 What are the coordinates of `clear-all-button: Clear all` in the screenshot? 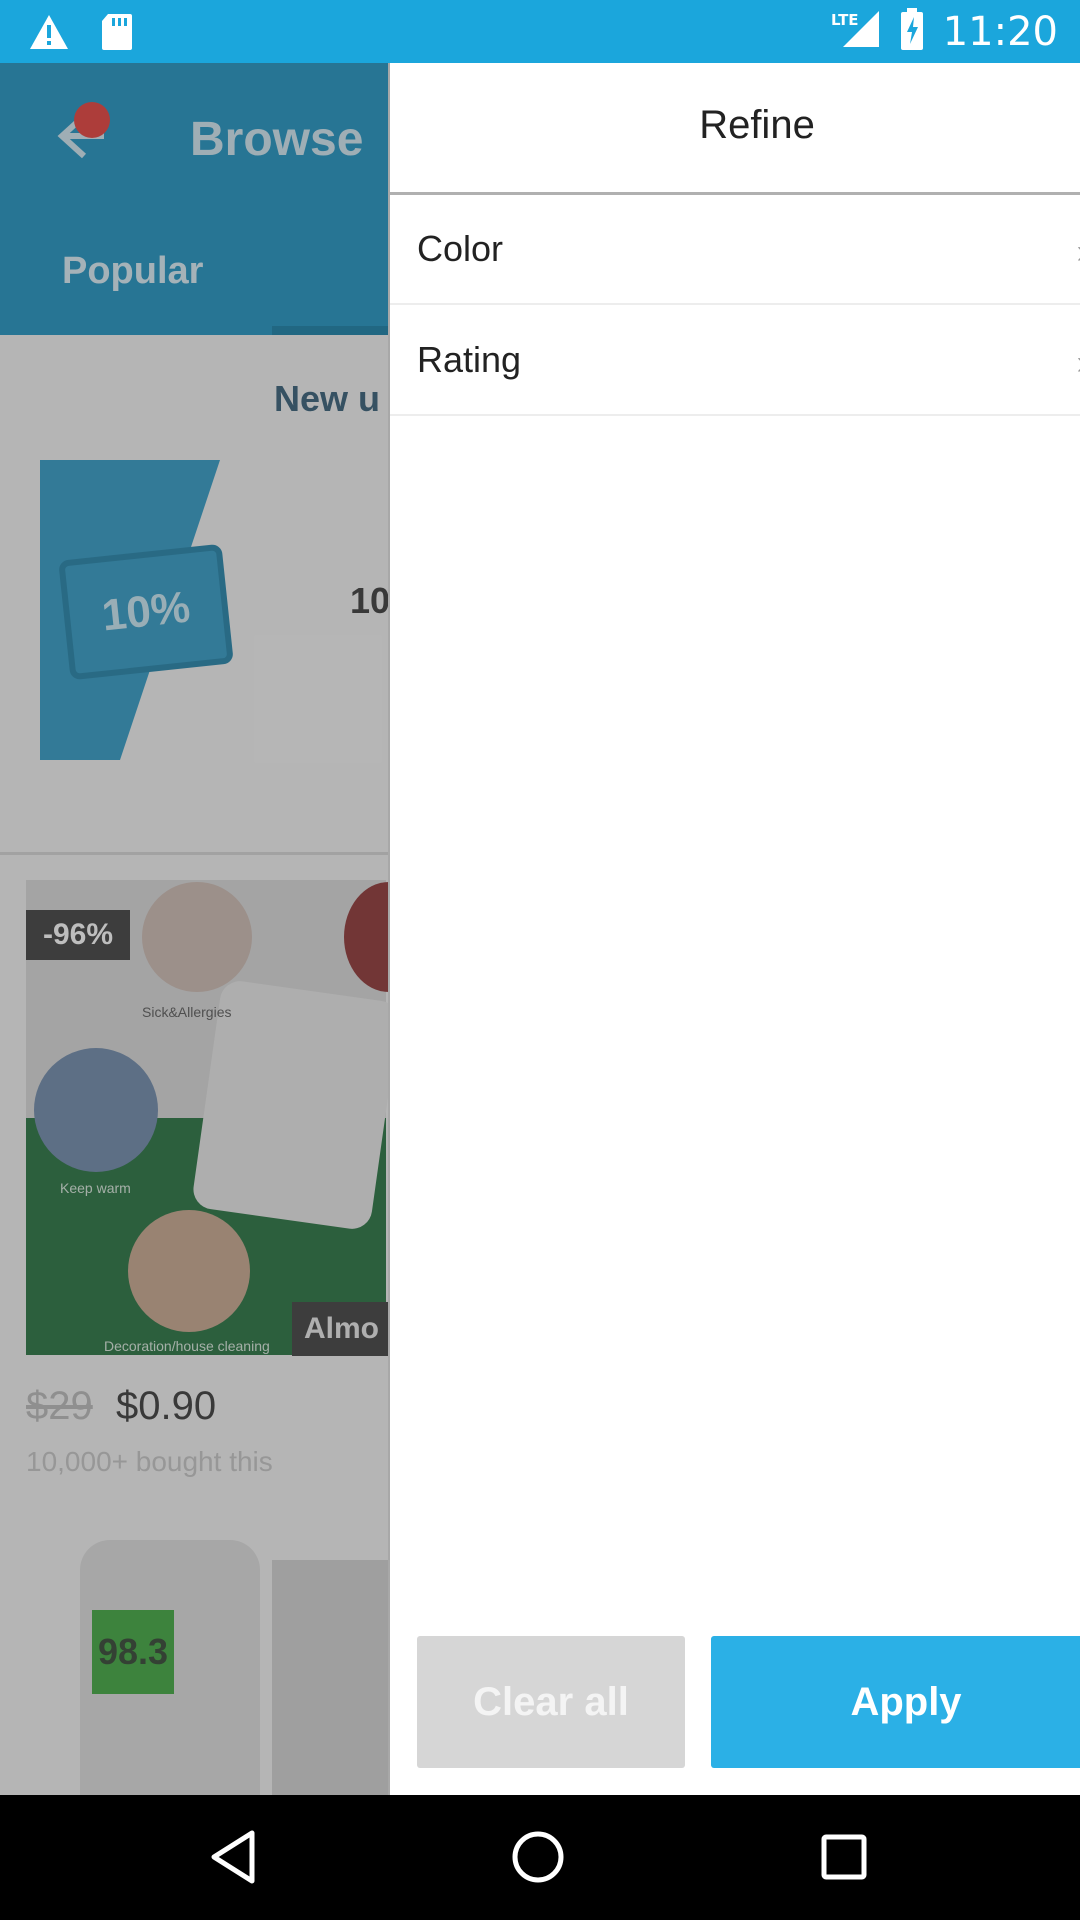 It's located at (551, 1702).